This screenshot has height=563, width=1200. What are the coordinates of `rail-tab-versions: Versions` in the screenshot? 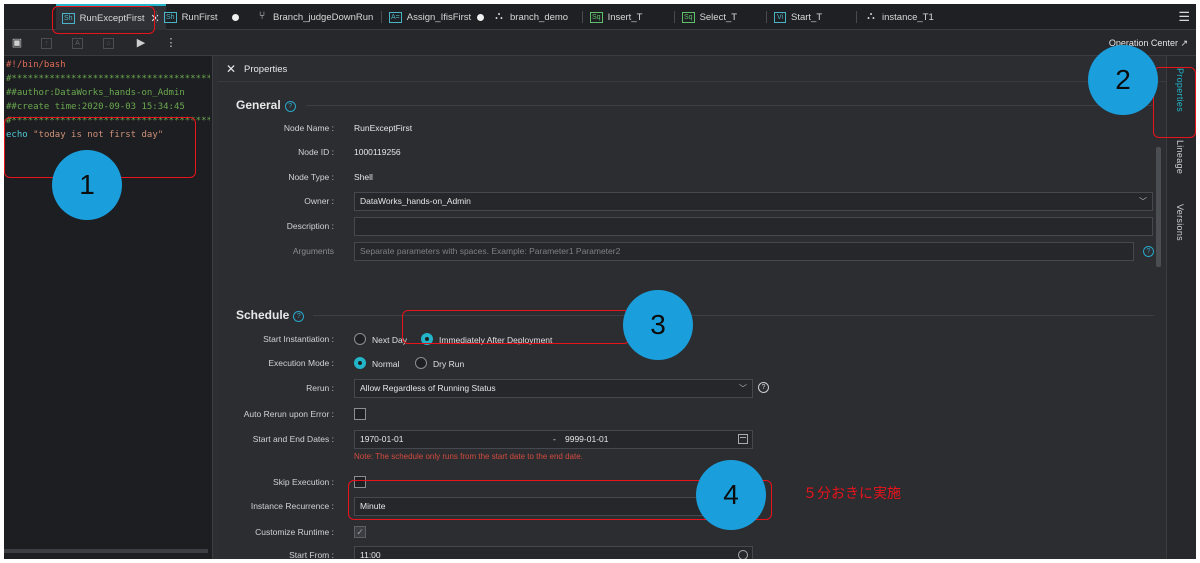 It's located at (1180, 222).